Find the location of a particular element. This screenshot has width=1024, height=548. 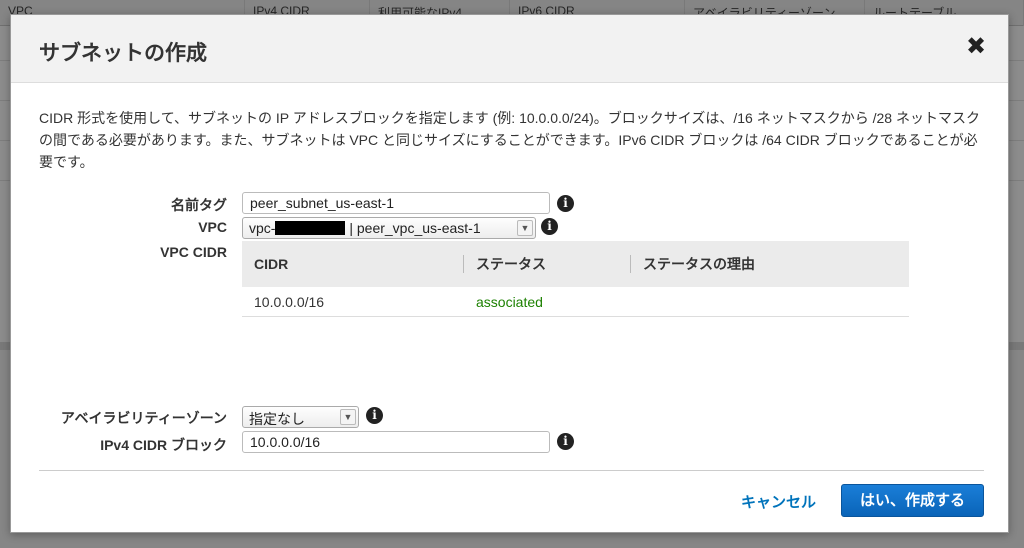

cancel-button: キャンセル is located at coordinates (778, 501).